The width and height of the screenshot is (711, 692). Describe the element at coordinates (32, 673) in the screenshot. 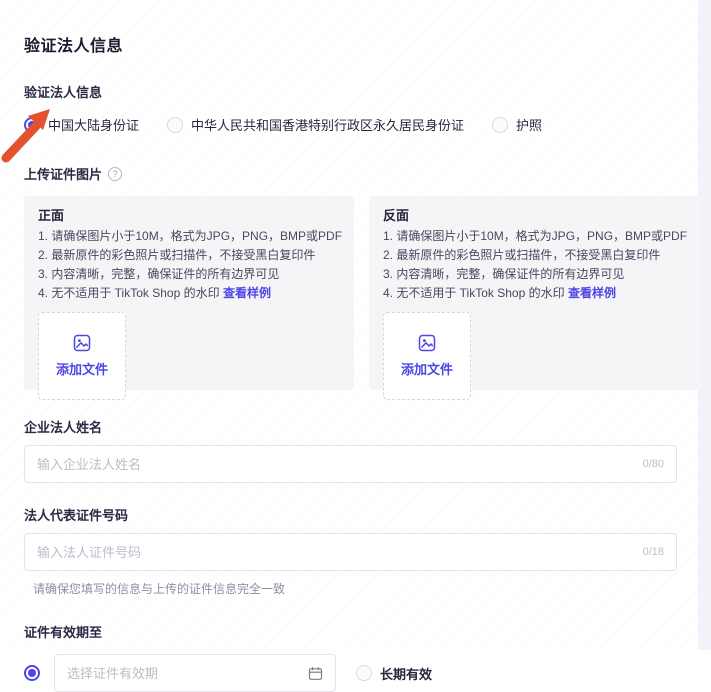

I see `radio-date-selected` at that location.